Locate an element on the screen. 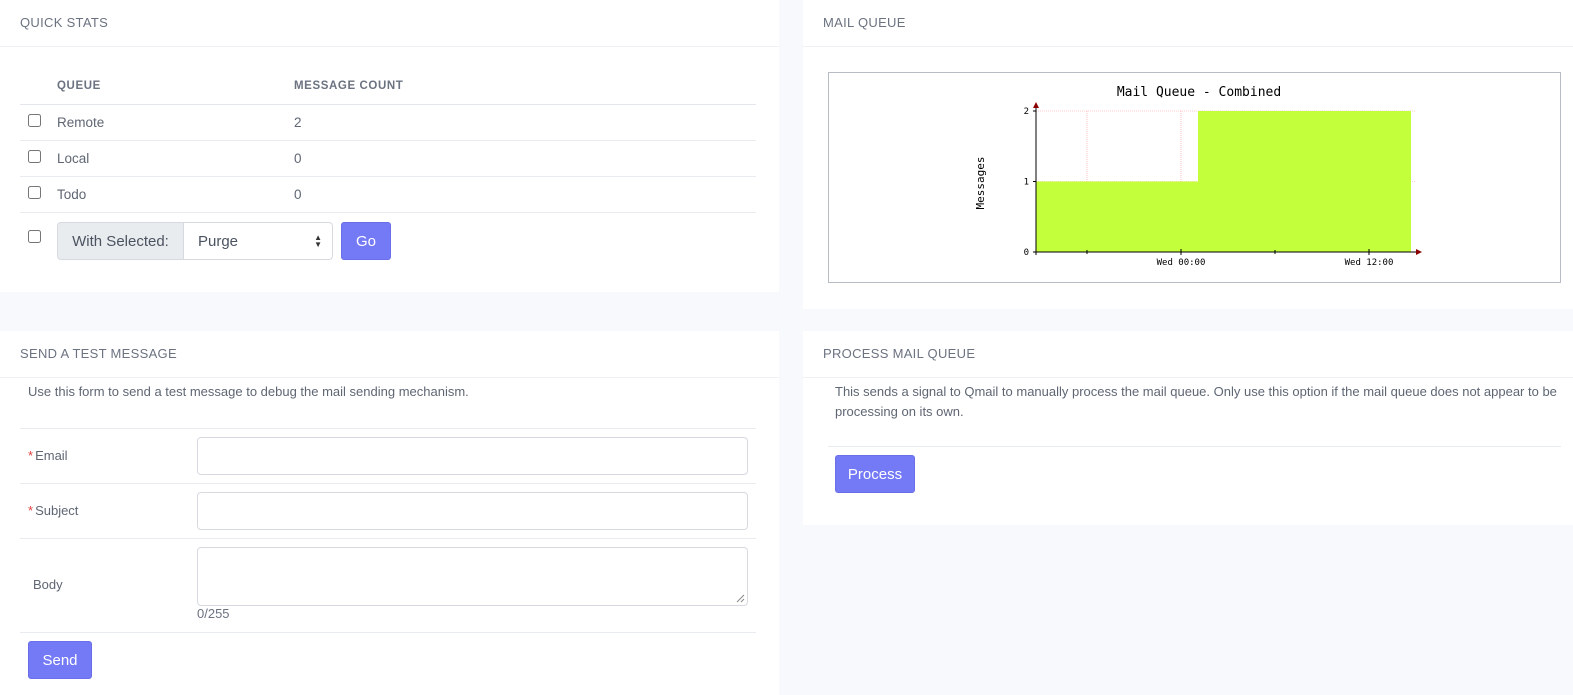  quick-stats-title: QUICK STATS is located at coordinates (389, 23).